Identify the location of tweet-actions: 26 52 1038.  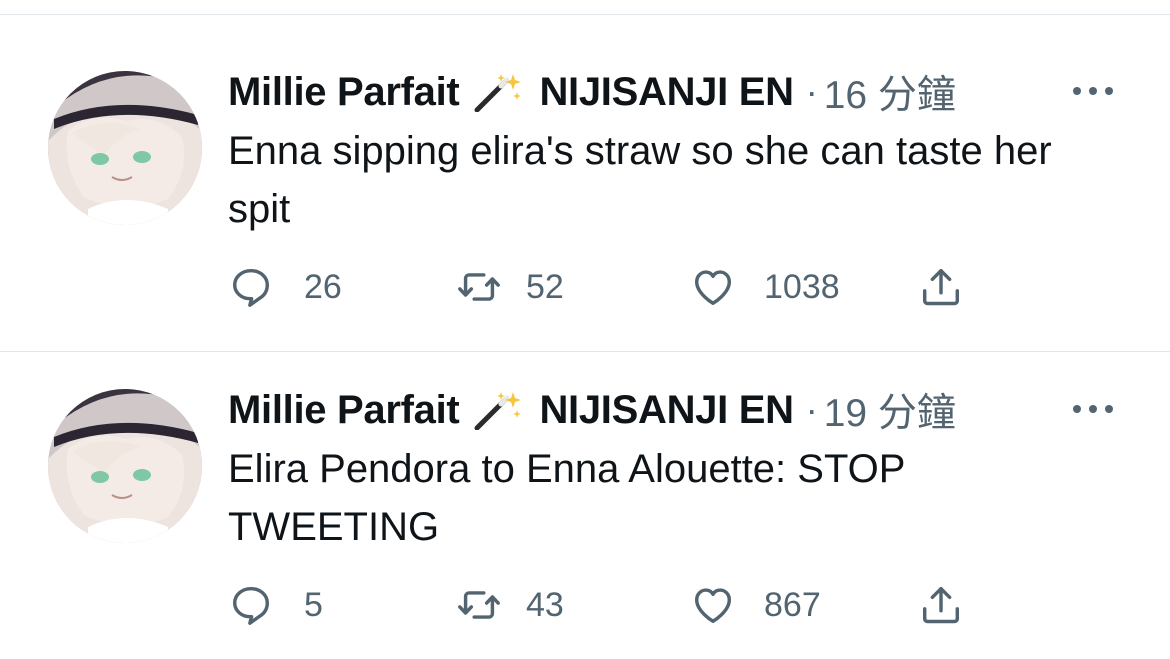
(608, 287).